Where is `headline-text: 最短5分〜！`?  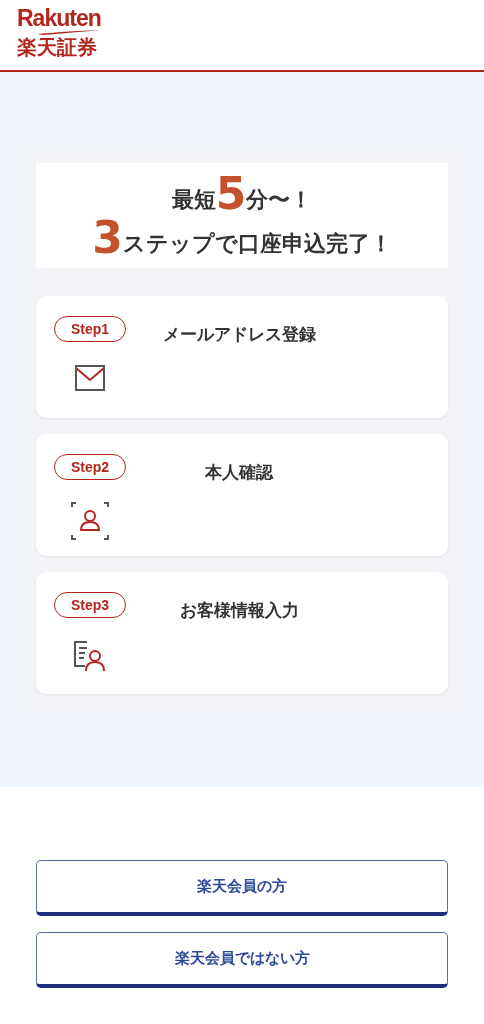 headline-text: 最短5分〜！ is located at coordinates (242, 193).